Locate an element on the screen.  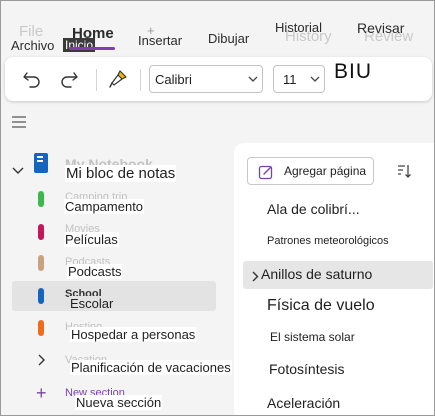
add-page-button: Agregar página is located at coordinates (310, 171).